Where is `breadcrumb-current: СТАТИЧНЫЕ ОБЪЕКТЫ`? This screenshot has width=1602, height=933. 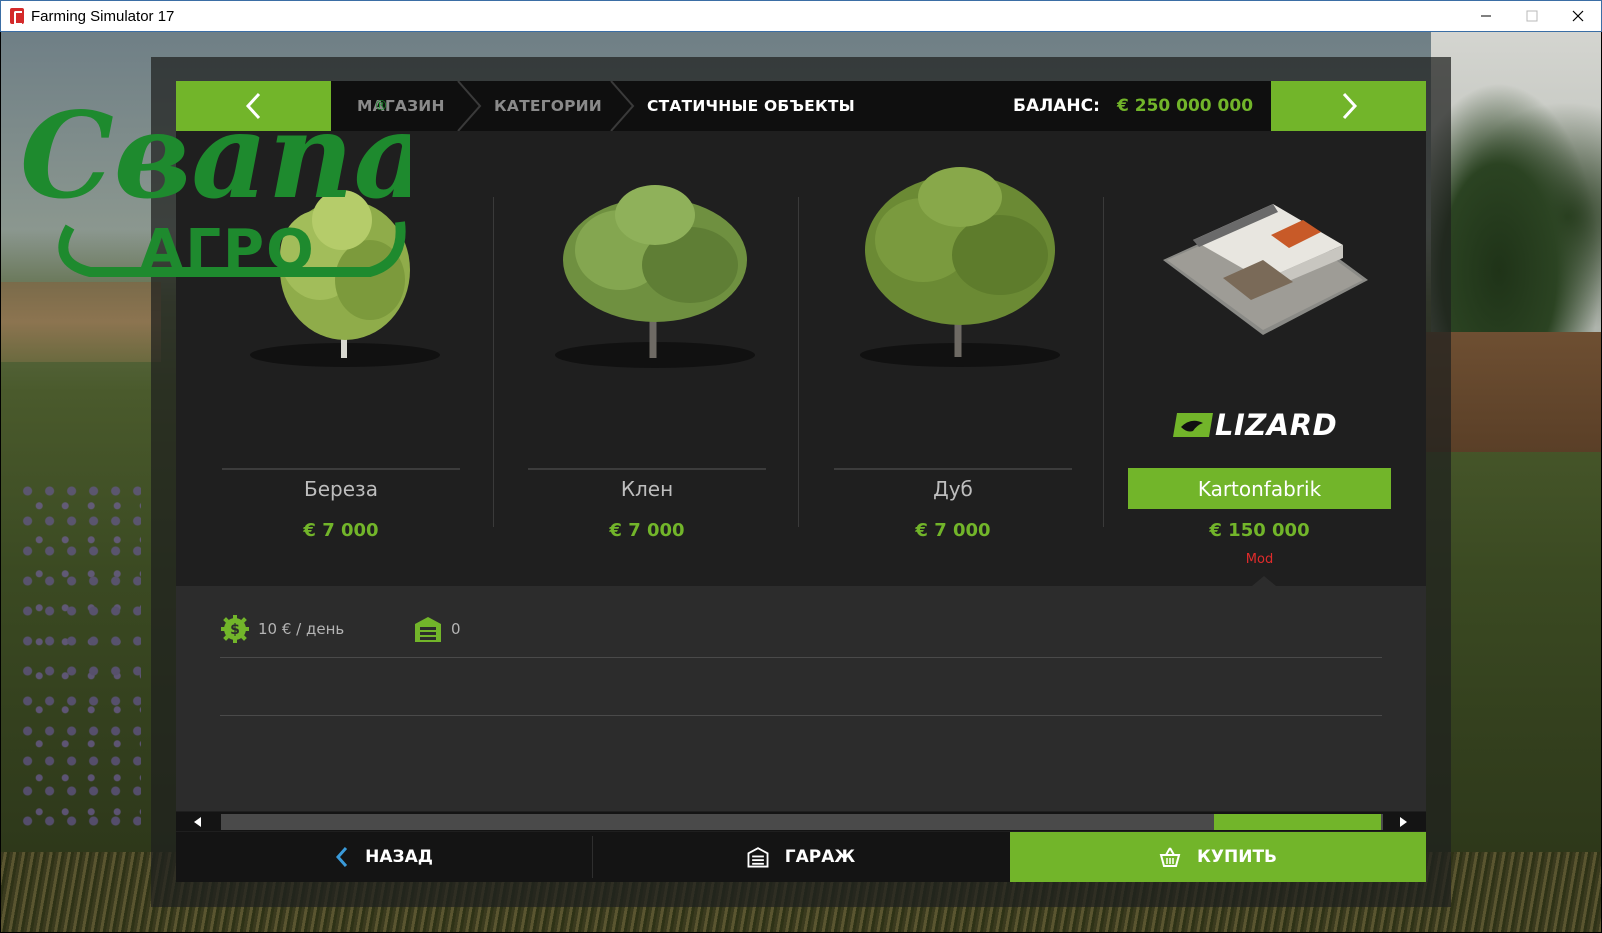
breadcrumb-current: СТАТИЧНЫЕ ОБЪЕКТЫ is located at coordinates (751, 106).